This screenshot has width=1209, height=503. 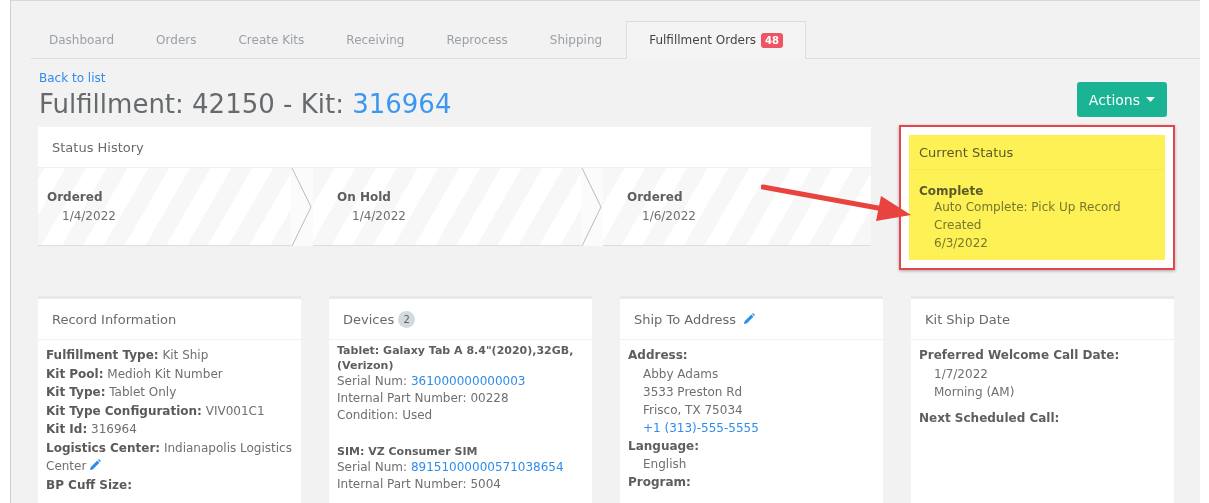 What do you see at coordinates (685, 319) in the screenshot?
I see `card-title: Ship To Address` at bounding box center [685, 319].